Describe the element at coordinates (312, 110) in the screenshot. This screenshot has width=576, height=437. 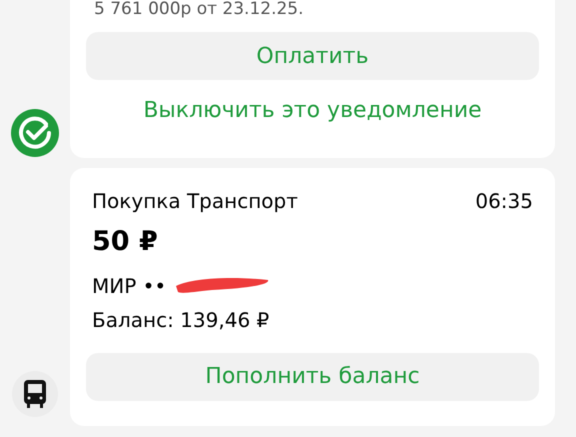
I see `disable-notification-link: Выключить это уведомление` at that location.